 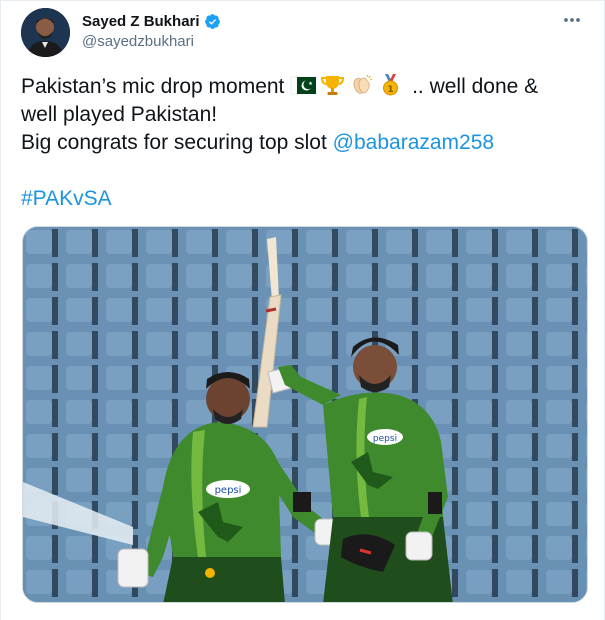 I want to click on first-place-medal-icon: 1, so click(x=390, y=85).